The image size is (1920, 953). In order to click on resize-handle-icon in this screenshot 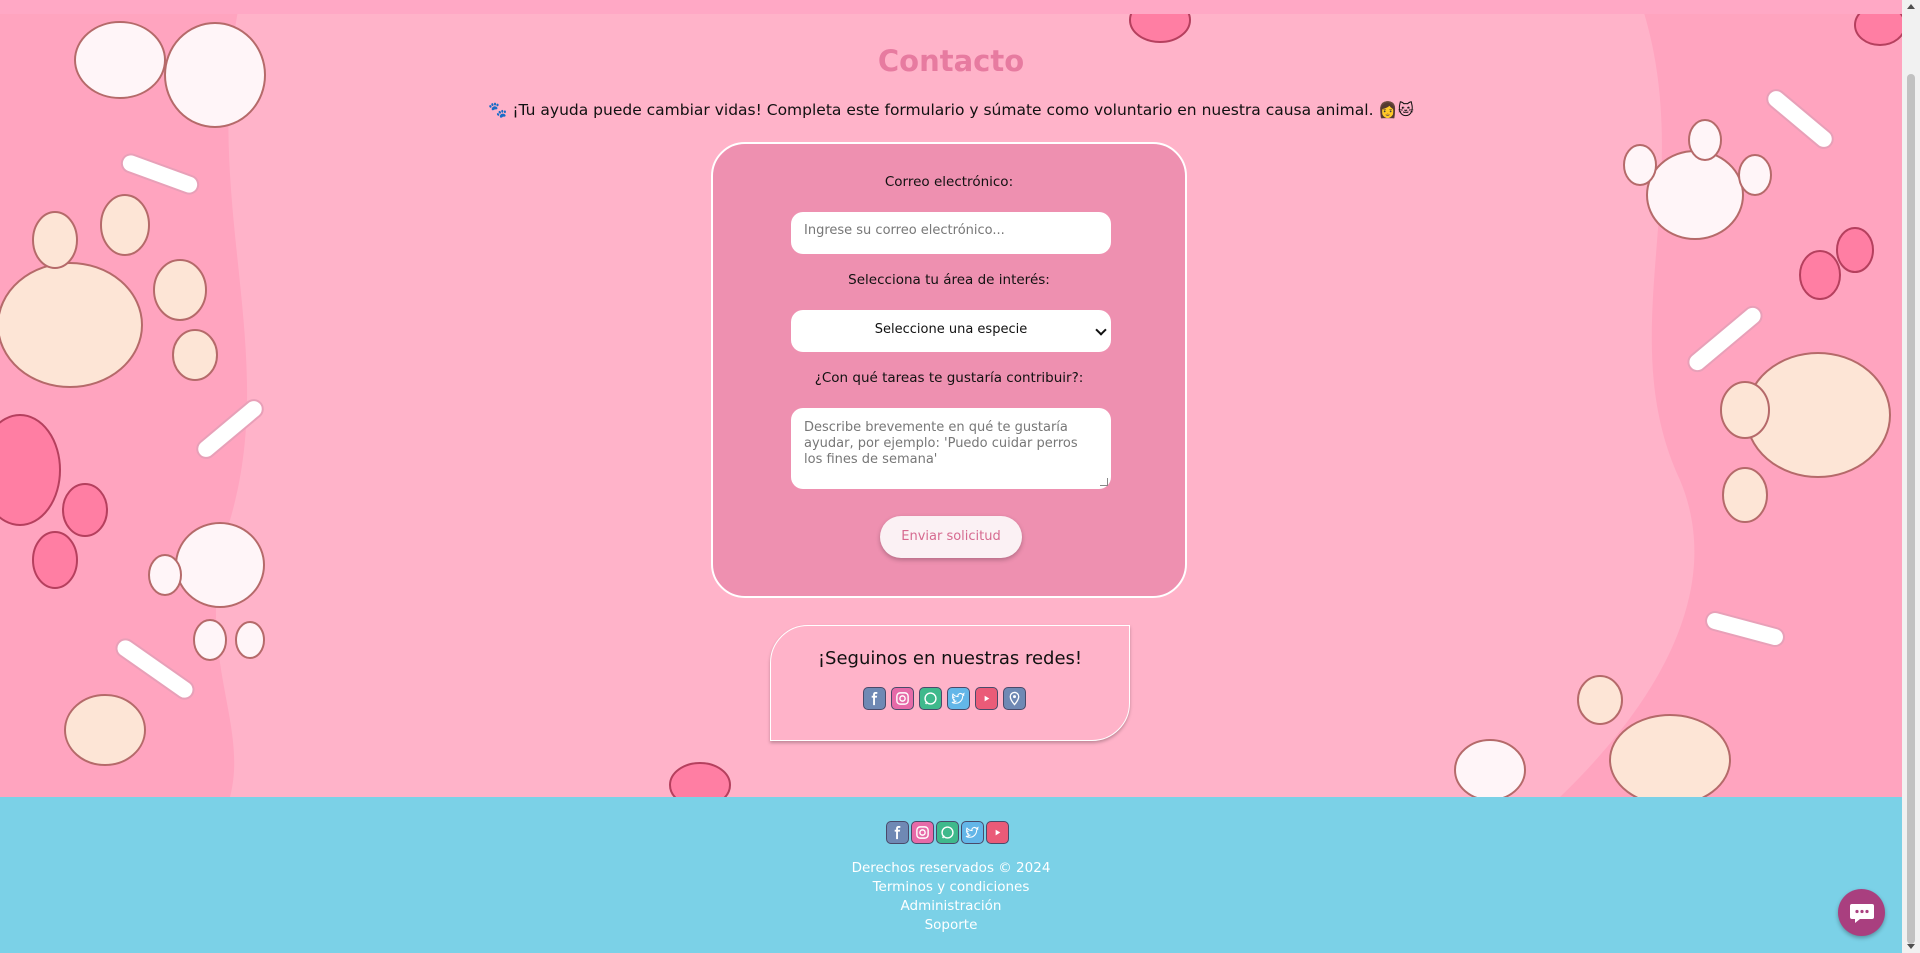, I will do `click(1104, 482)`.